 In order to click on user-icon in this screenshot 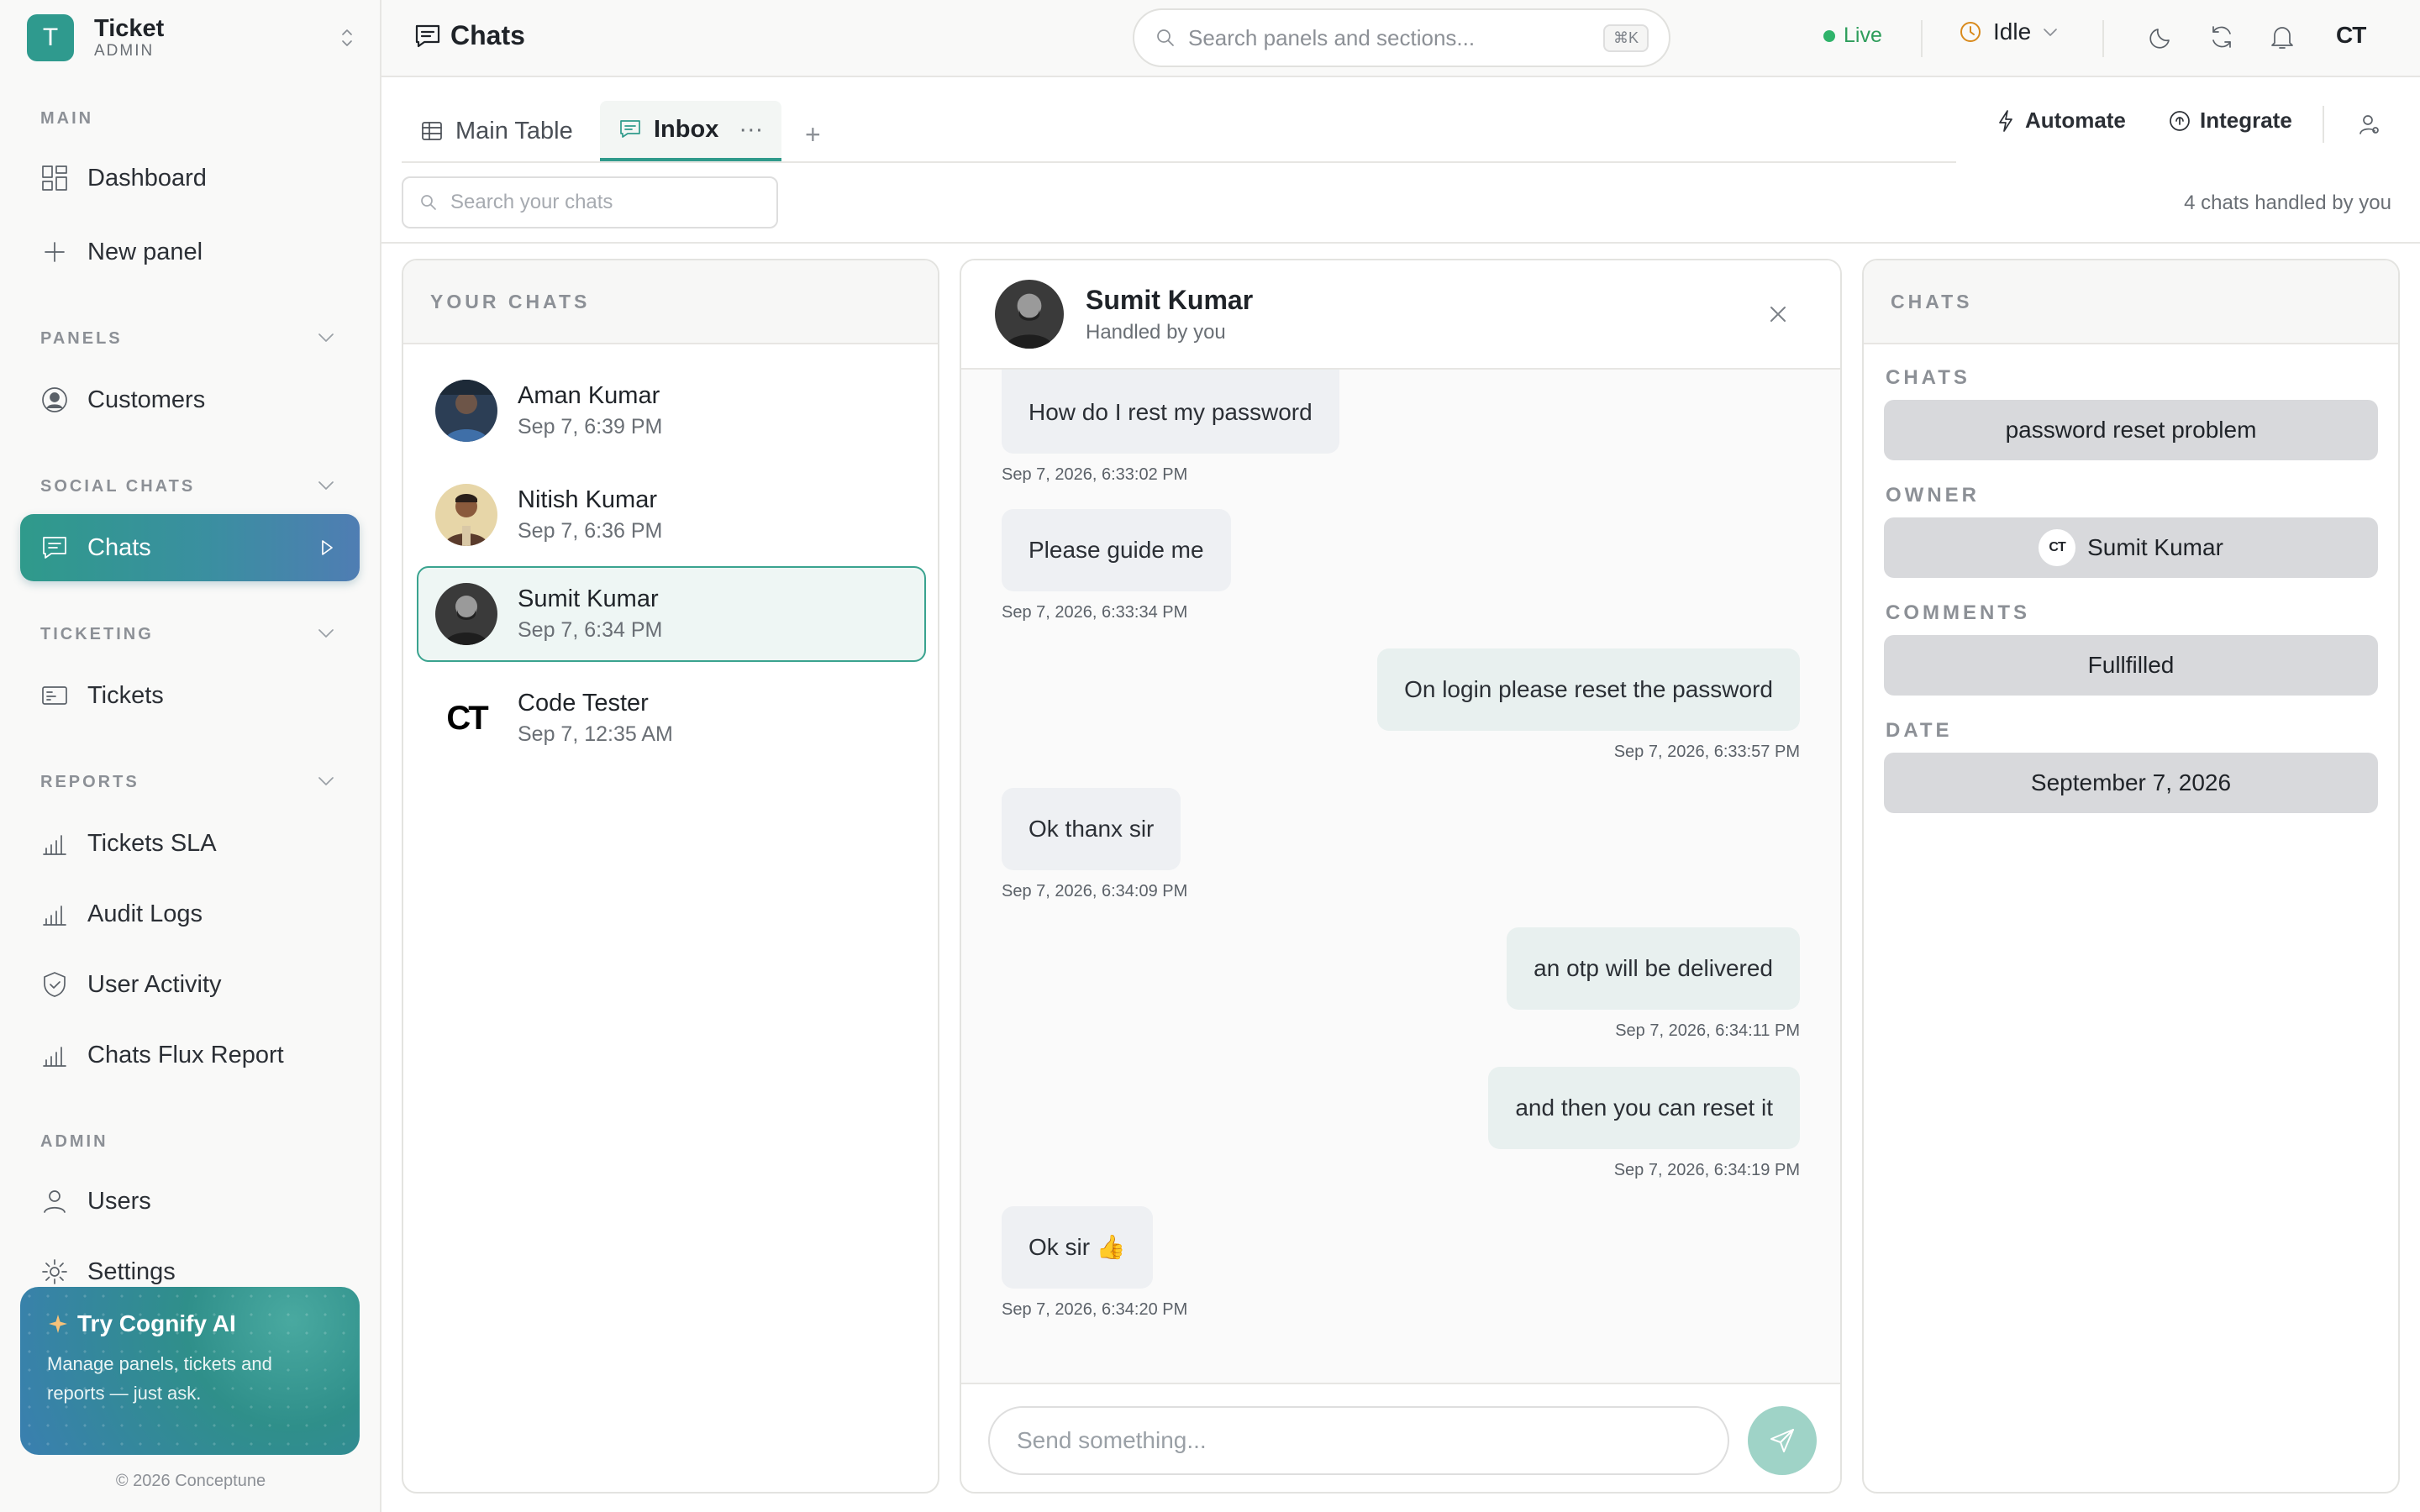, I will do `click(55, 1201)`.